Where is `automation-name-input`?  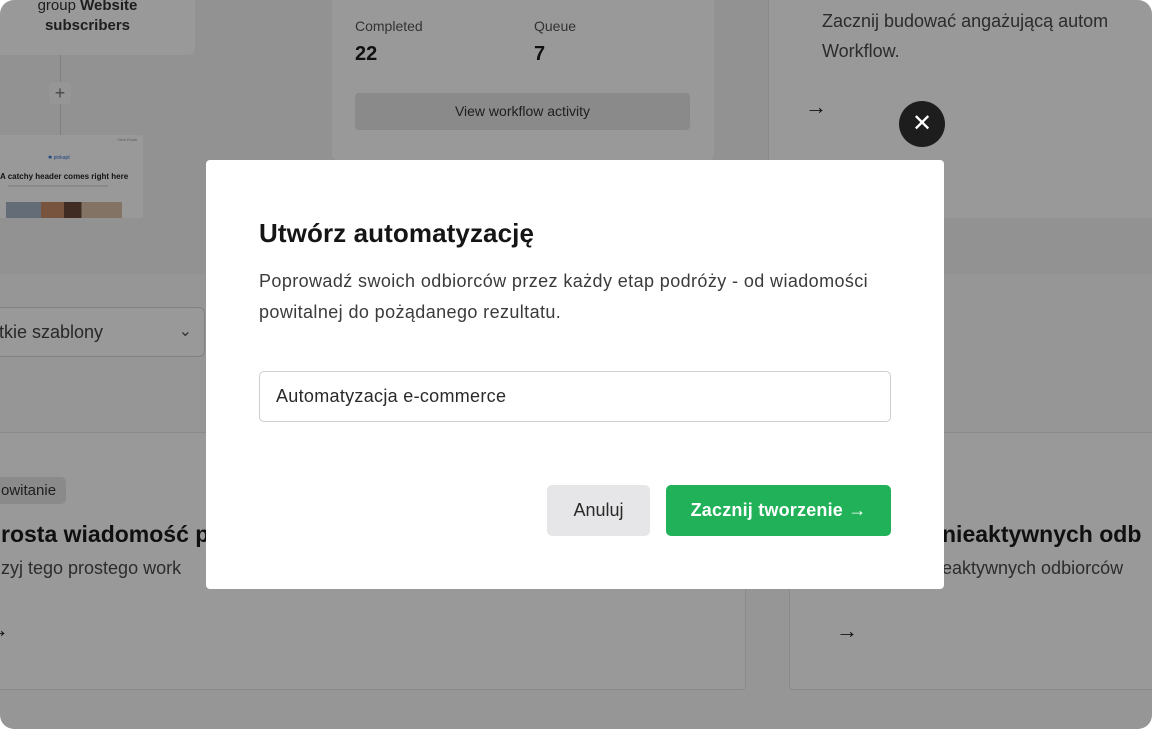 automation-name-input is located at coordinates (575, 396).